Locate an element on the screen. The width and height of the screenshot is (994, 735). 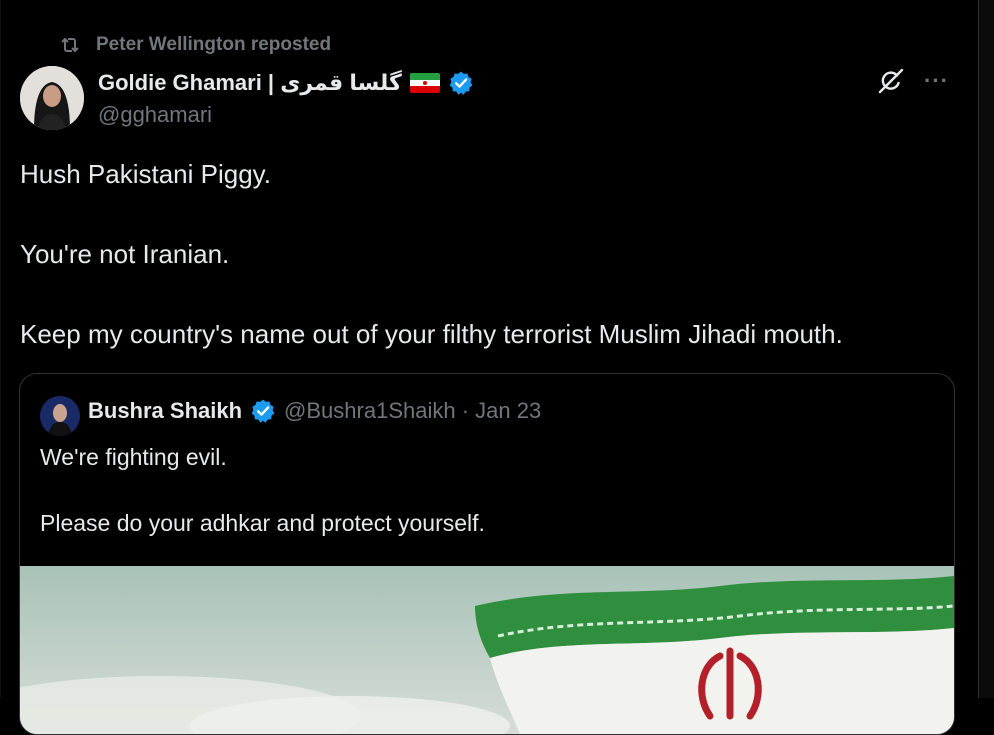
quoted-author-avatar is located at coordinates (60, 416).